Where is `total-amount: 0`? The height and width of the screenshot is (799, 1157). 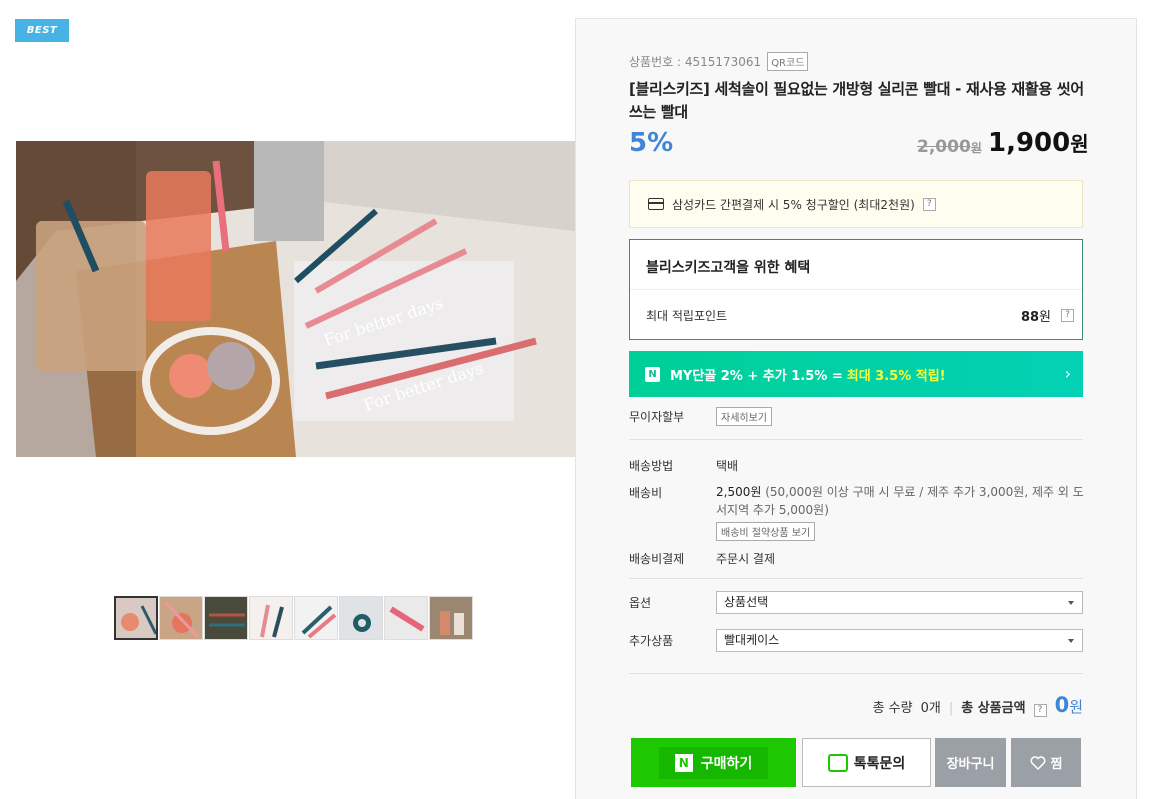 total-amount: 0 is located at coordinates (1062, 705).